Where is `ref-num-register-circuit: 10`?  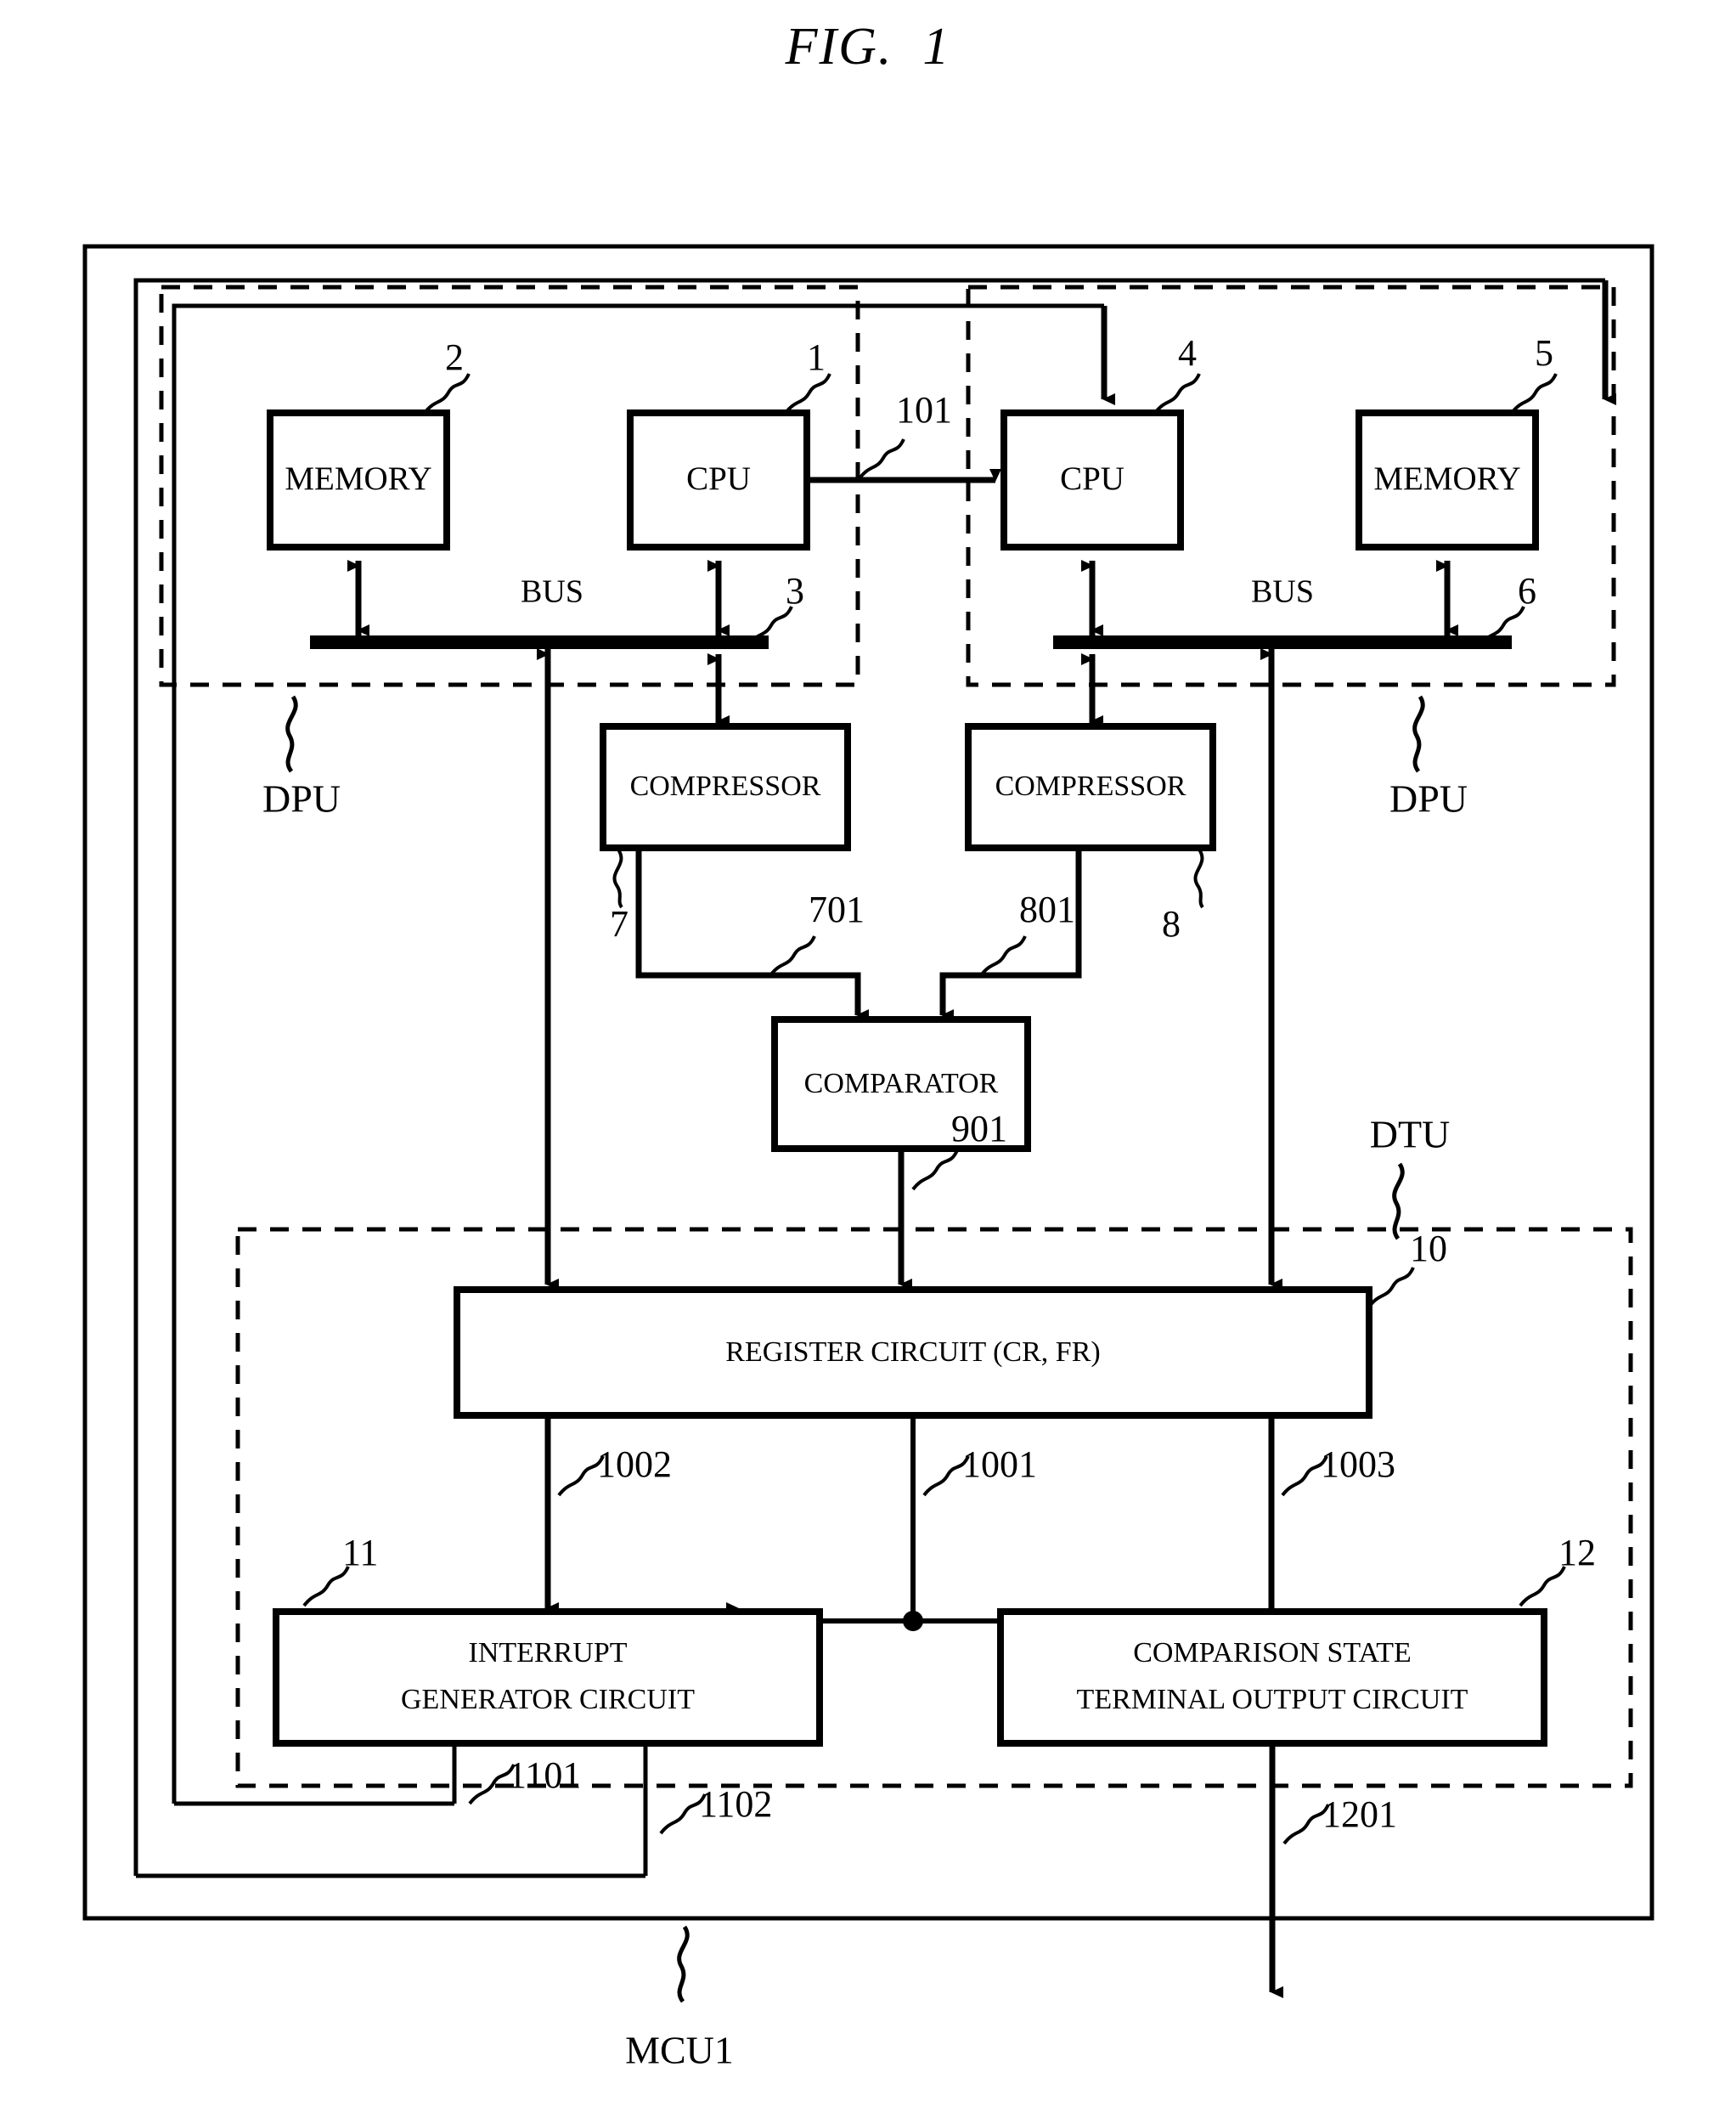 ref-num-register-circuit: 10 is located at coordinates (1428, 1248).